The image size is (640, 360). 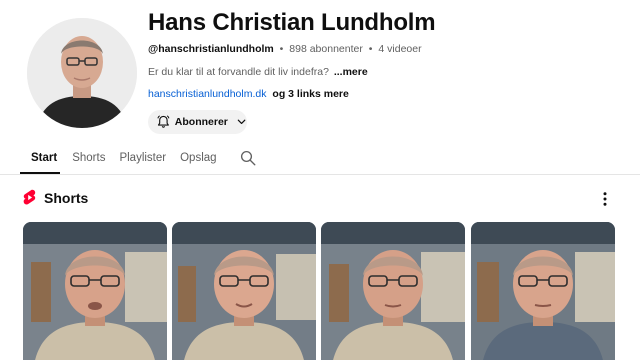 I want to click on description-more-link: ...mere, so click(x=351, y=72).